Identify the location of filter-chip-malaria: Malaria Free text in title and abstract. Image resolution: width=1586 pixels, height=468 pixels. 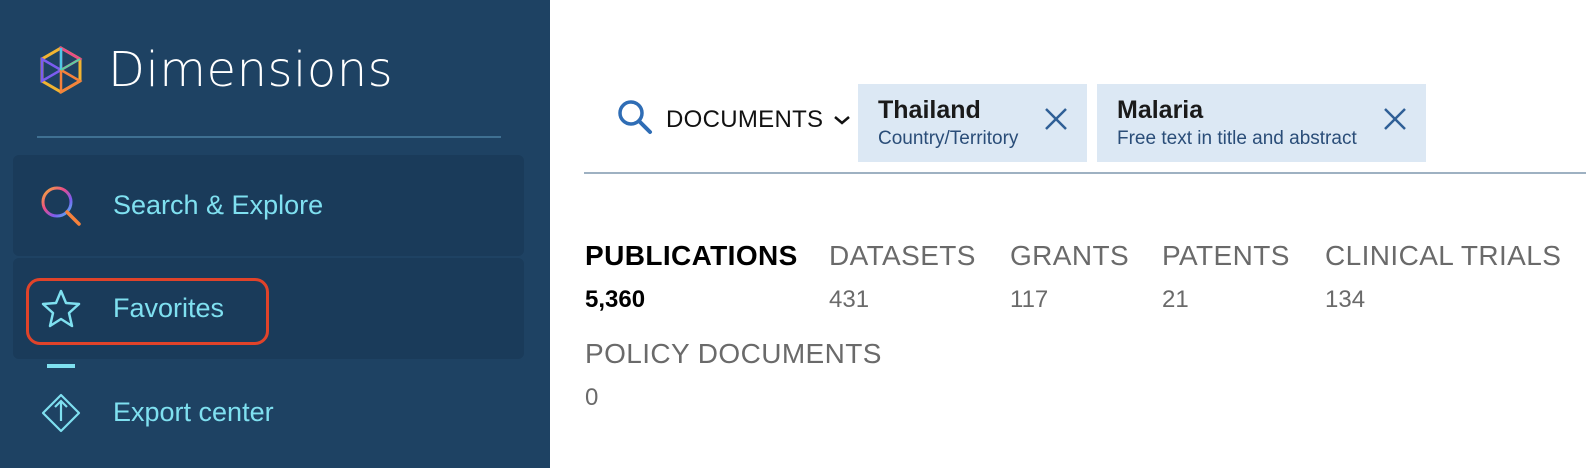
(1261, 123).